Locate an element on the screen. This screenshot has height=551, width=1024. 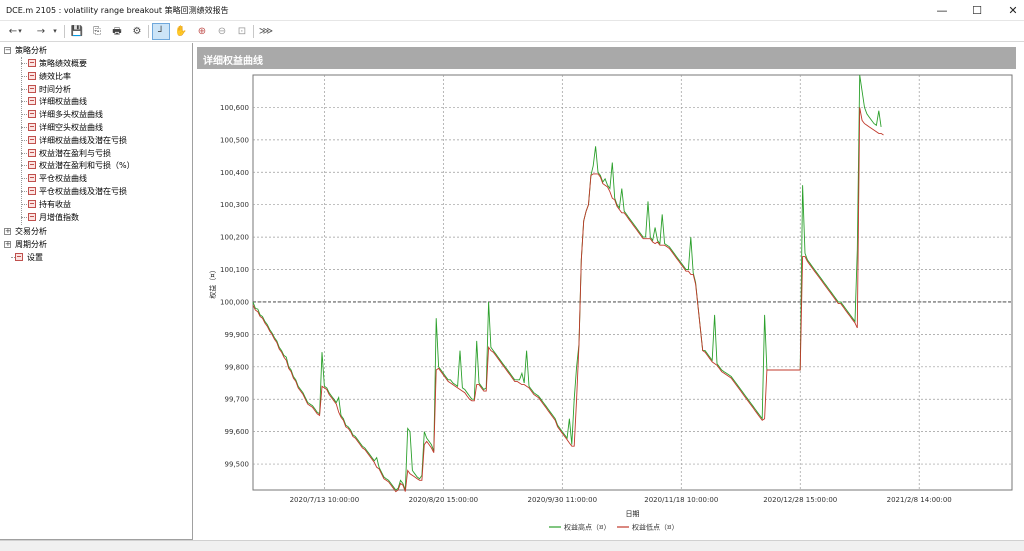
tree-node-item: 持有收益 is located at coordinates (55, 204).